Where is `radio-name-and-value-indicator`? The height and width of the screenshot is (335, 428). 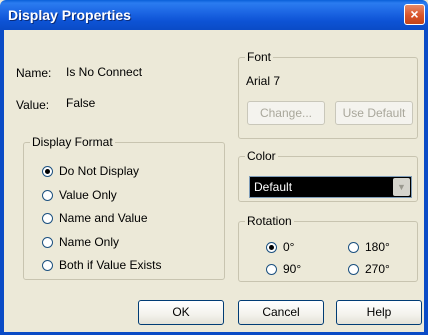 radio-name-and-value-indicator is located at coordinates (47, 218).